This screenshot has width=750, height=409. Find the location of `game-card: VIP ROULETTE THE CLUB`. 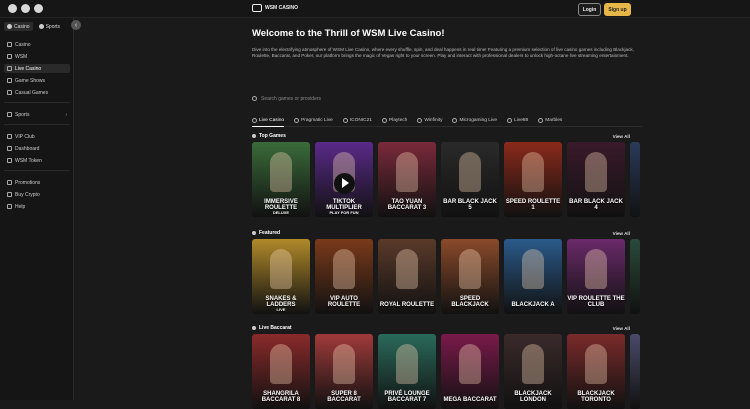

game-card: VIP ROULETTE THE CLUB is located at coordinates (596, 276).